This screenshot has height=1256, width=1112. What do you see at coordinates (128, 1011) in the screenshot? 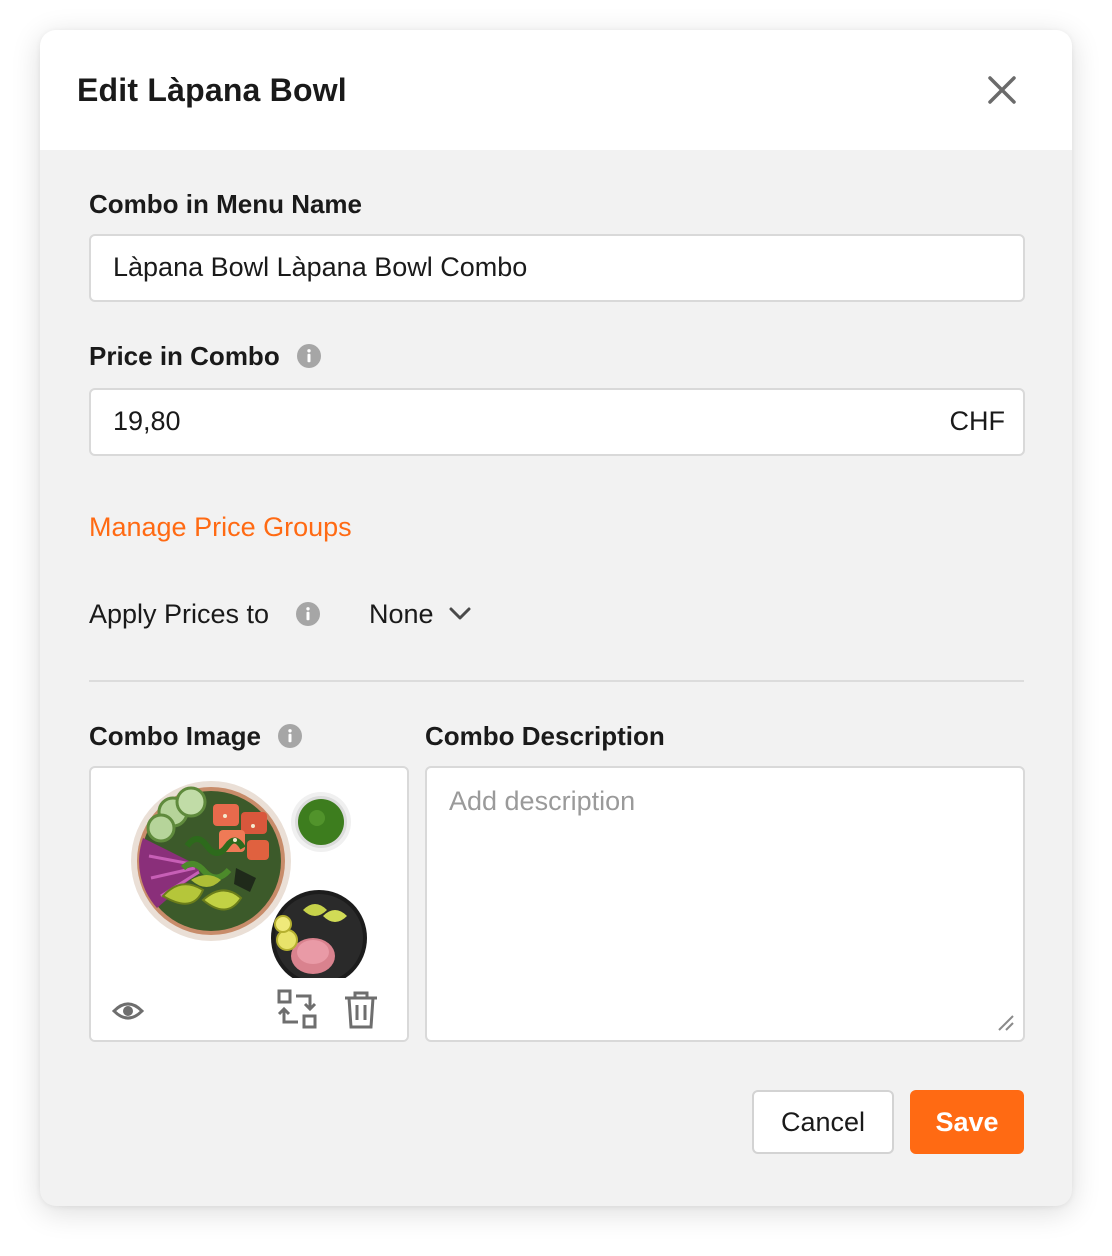
I see `eye-icon` at bounding box center [128, 1011].